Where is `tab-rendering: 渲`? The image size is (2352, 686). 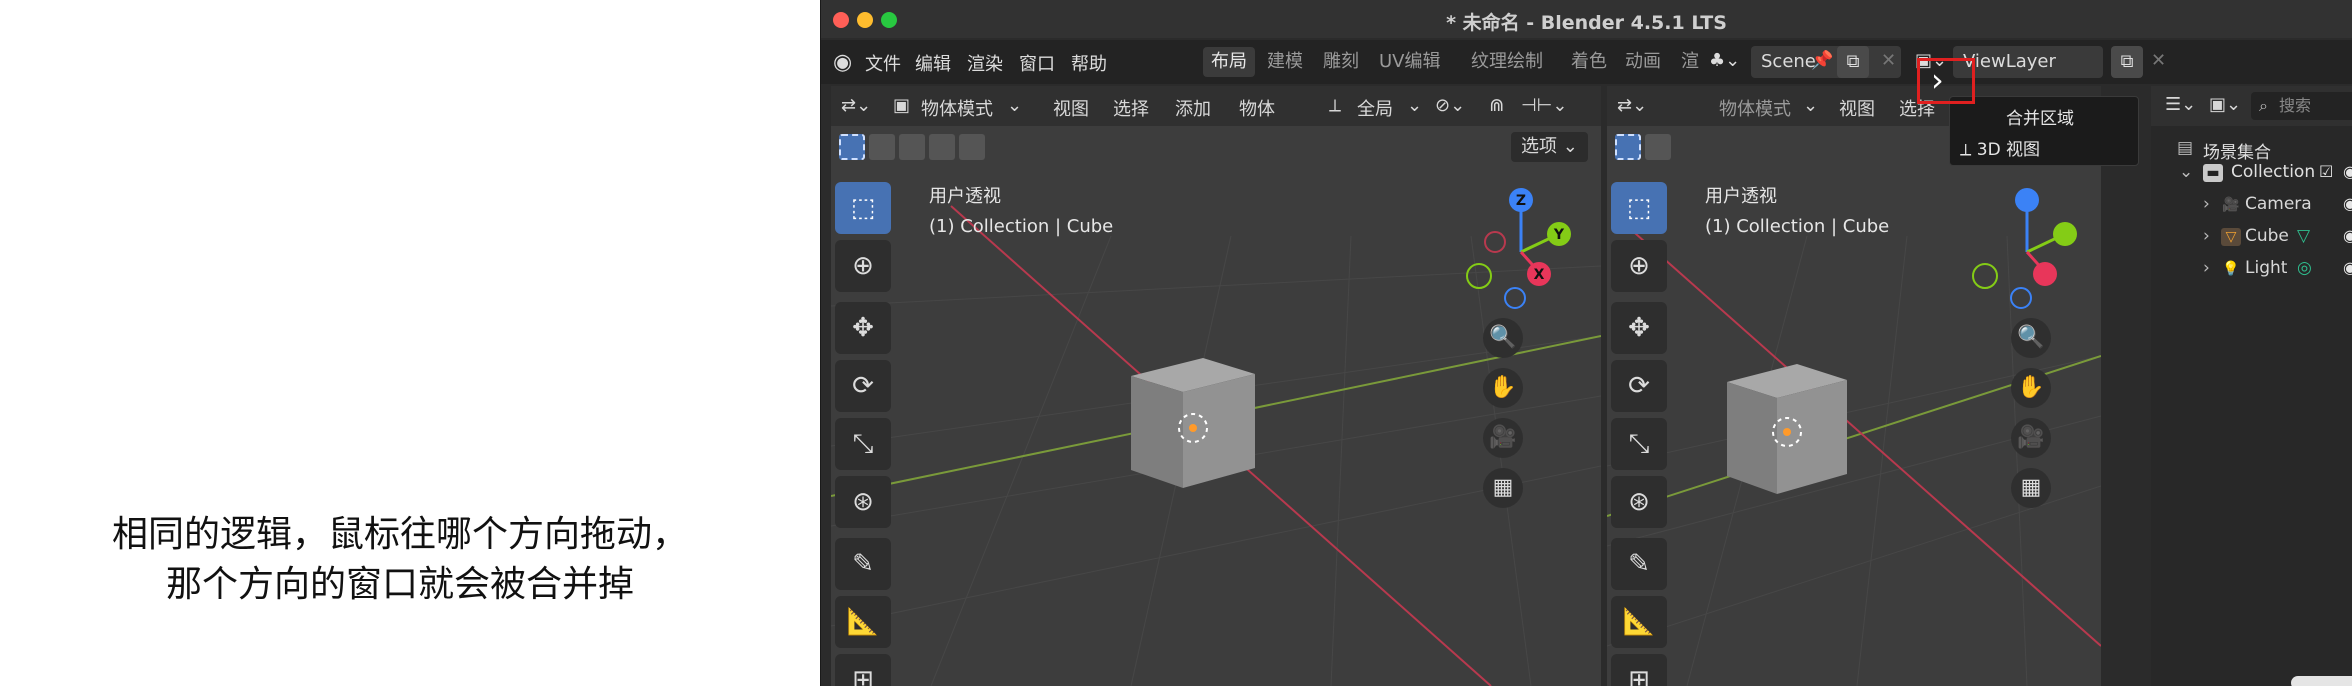
tab-rendering: 渲 is located at coordinates (1690, 62).